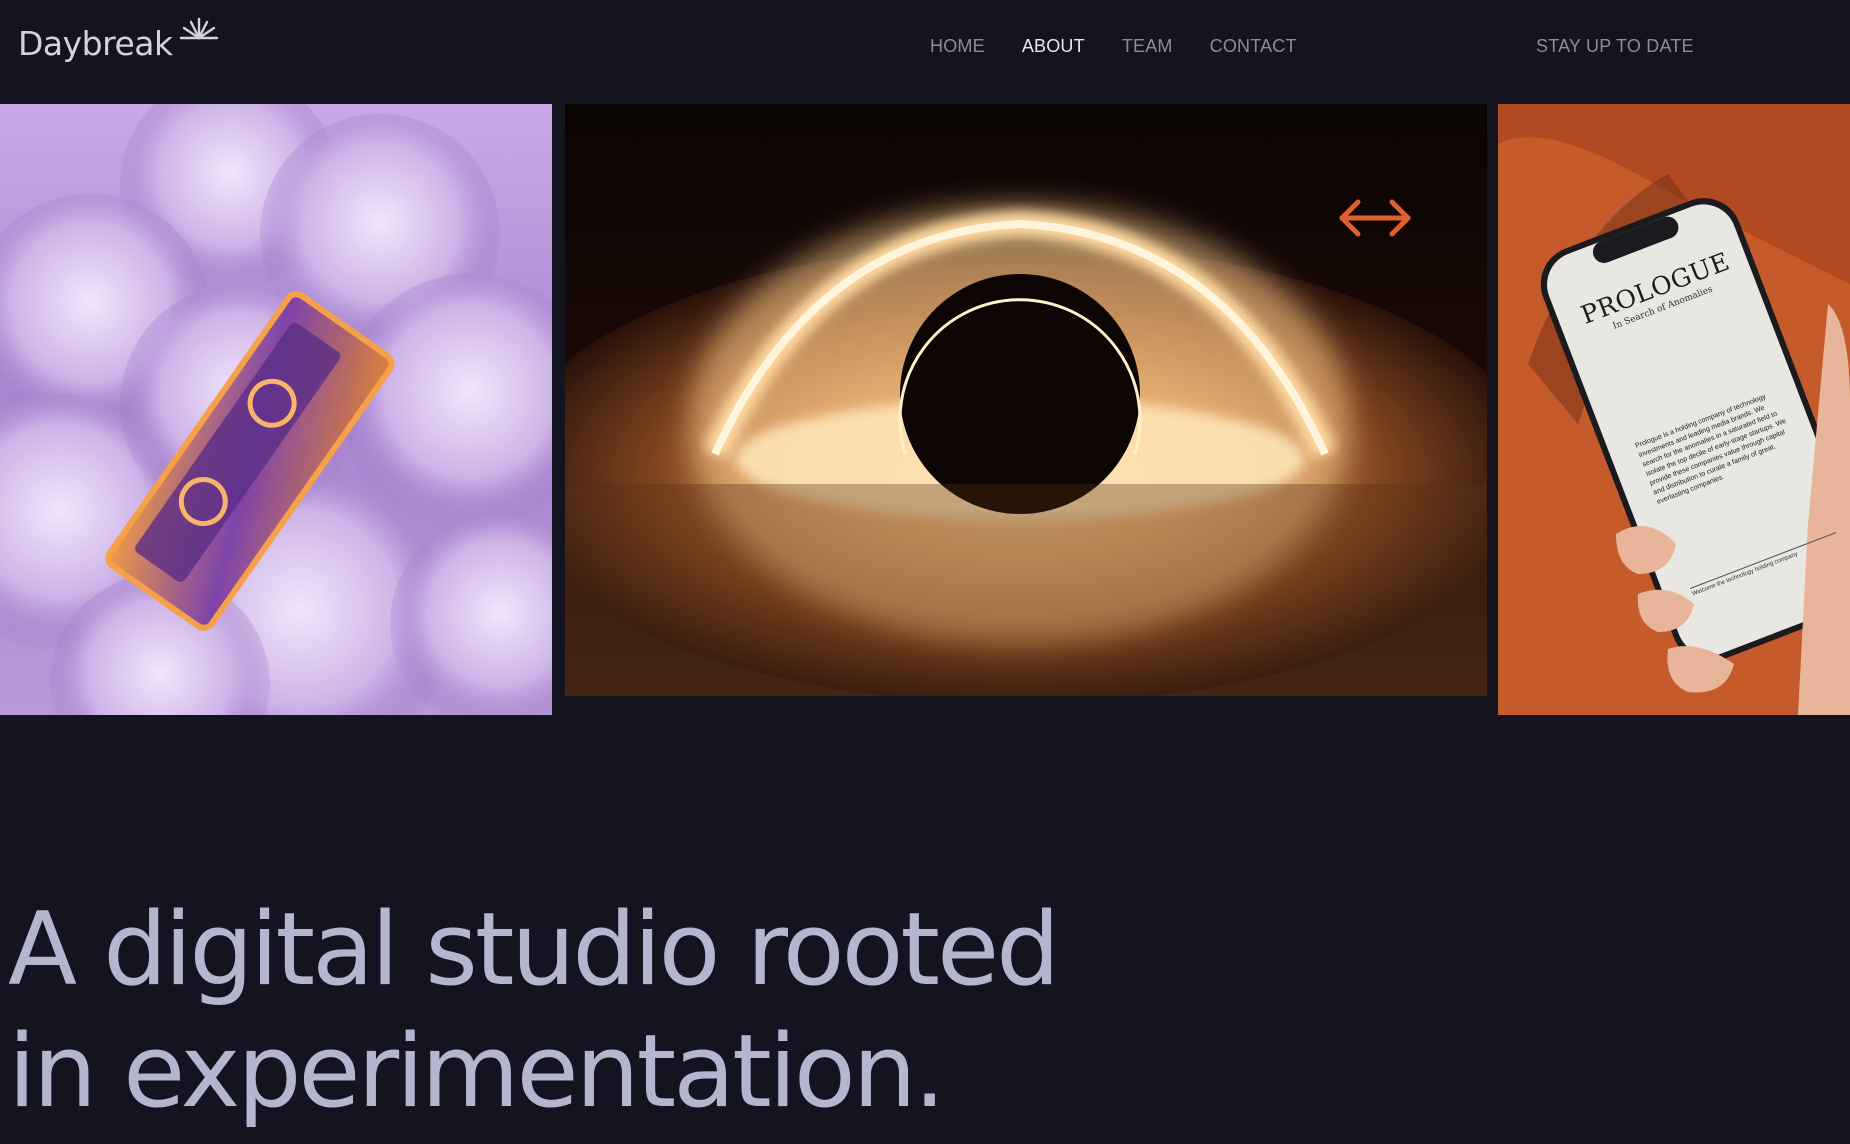 The image size is (1850, 1144). I want to click on nav-item-about: ABOUT, so click(1053, 46).